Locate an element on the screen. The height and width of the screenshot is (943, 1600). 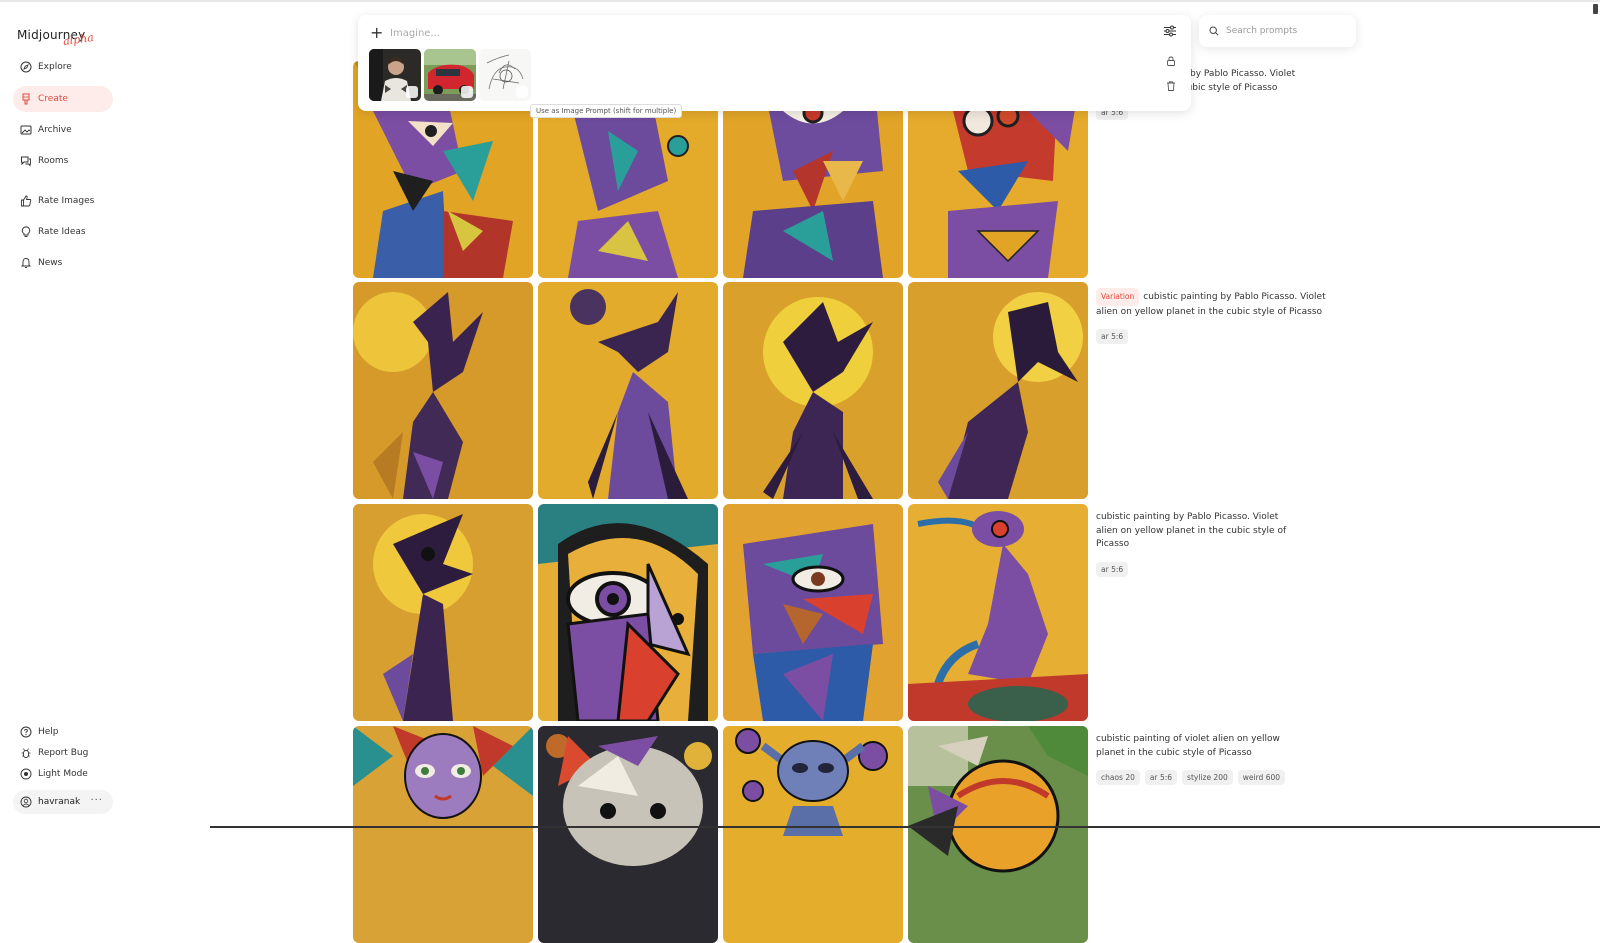
add-image-button: + is located at coordinates (376, 32).